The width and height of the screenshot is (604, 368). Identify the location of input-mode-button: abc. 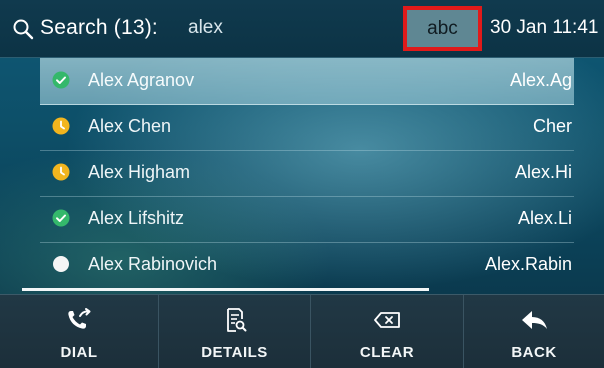
(442, 28).